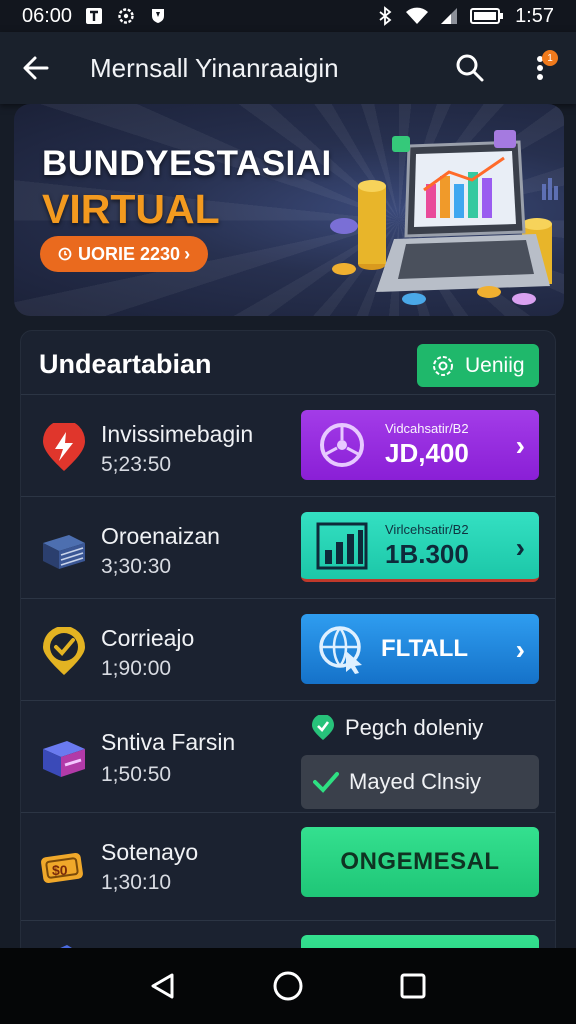 Image resolution: width=576 pixels, height=1024 pixels. I want to click on header-action-button: Ueniig, so click(478, 365).